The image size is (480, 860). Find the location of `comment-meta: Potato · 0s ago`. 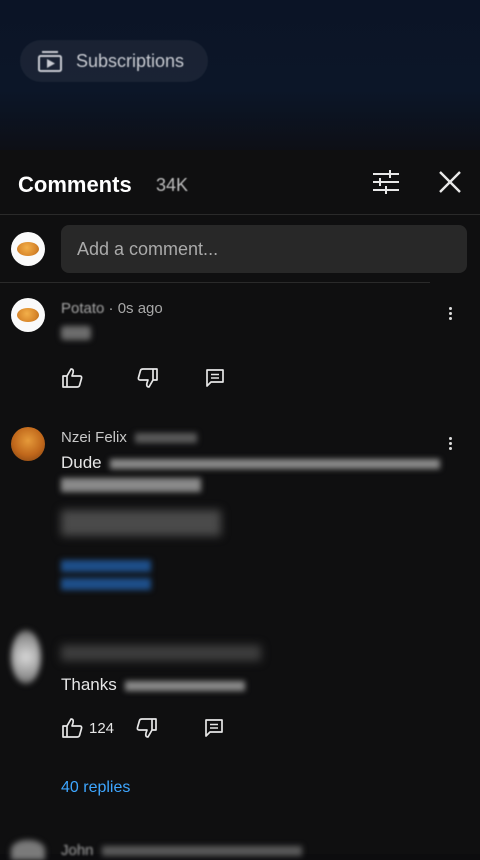

comment-meta: Potato · 0s ago is located at coordinates (112, 308).